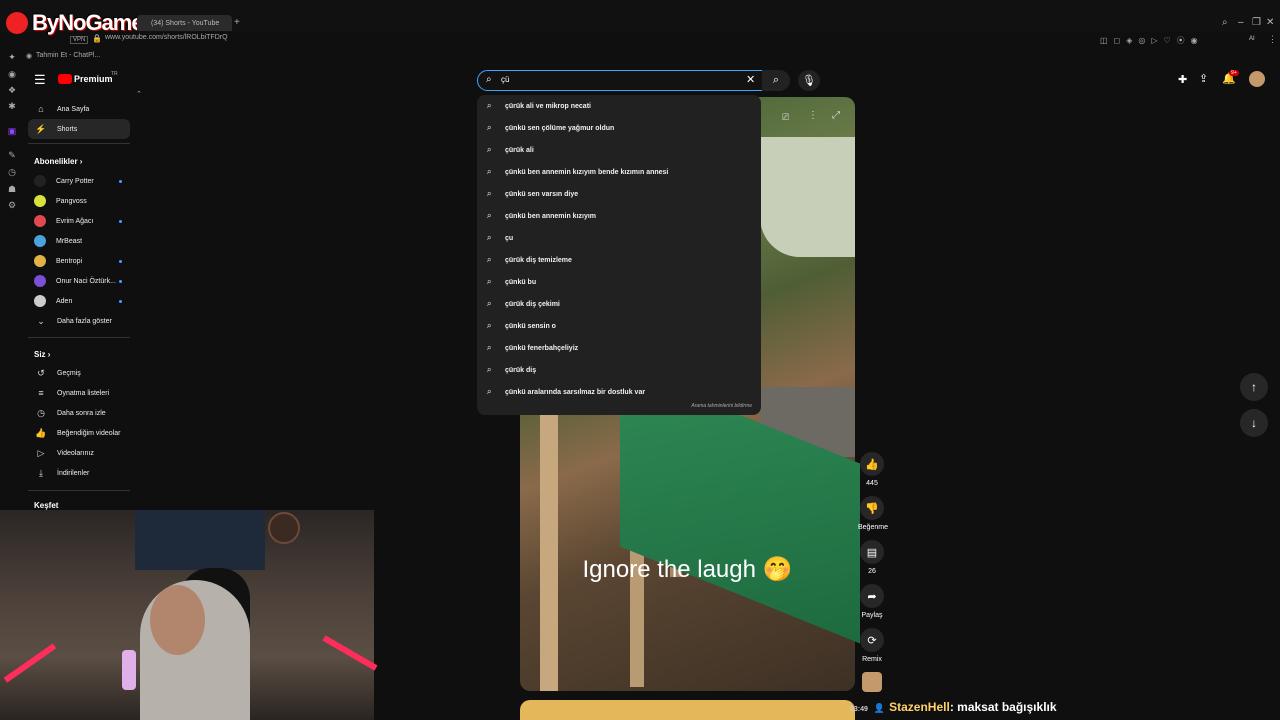 The height and width of the screenshot is (720, 1280). What do you see at coordinates (12, 57) in the screenshot?
I see `rail-extension-icon: ✦` at bounding box center [12, 57].